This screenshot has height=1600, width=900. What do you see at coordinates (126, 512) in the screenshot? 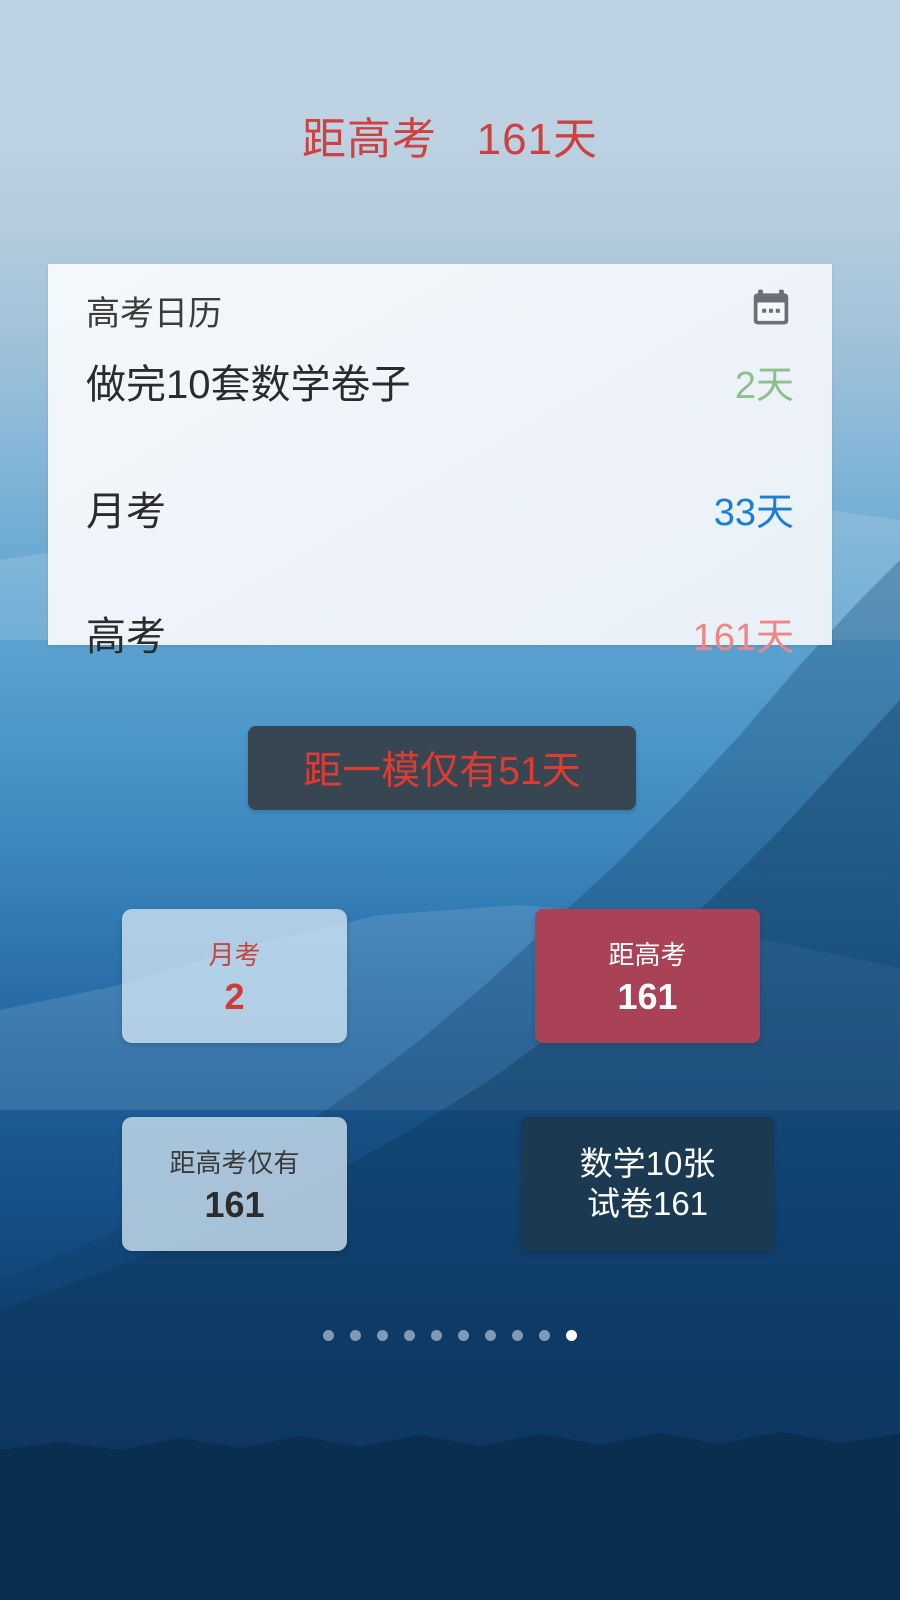
I see `calendar-row-monthly-exam-name: 月考` at bounding box center [126, 512].